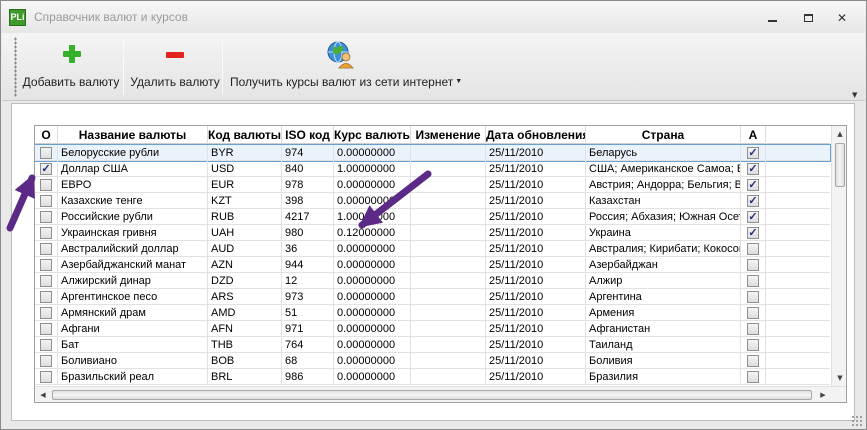 This screenshot has width=867, height=430. I want to click on cell-name: Бат, so click(133, 345).